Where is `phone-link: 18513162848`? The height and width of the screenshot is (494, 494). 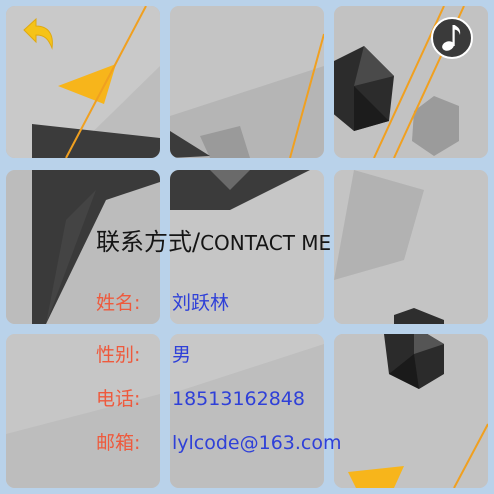 phone-link: 18513162848 is located at coordinates (238, 399).